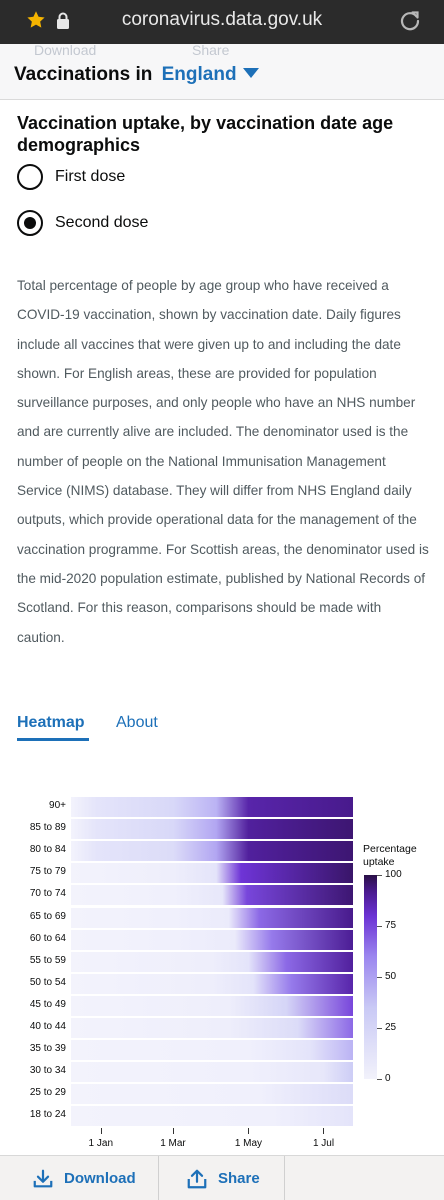 This screenshot has width=444, height=1200. I want to click on x-axis-tick-label: 1 May, so click(248, 1143).